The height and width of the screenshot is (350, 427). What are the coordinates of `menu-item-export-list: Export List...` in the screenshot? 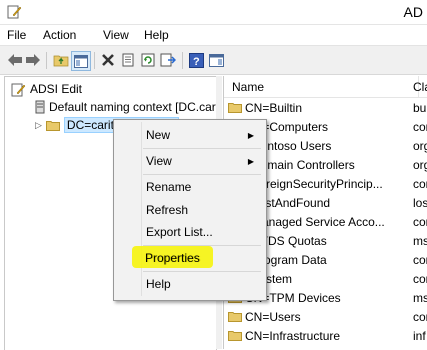 It's located at (179, 232).